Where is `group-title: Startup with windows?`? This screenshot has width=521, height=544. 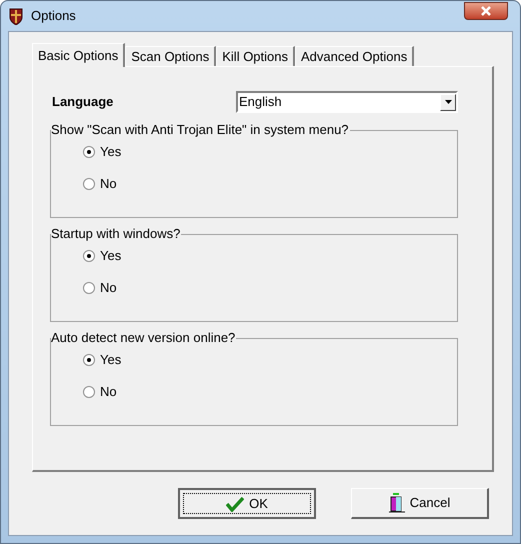 group-title: Startup with windows? is located at coordinates (116, 234).